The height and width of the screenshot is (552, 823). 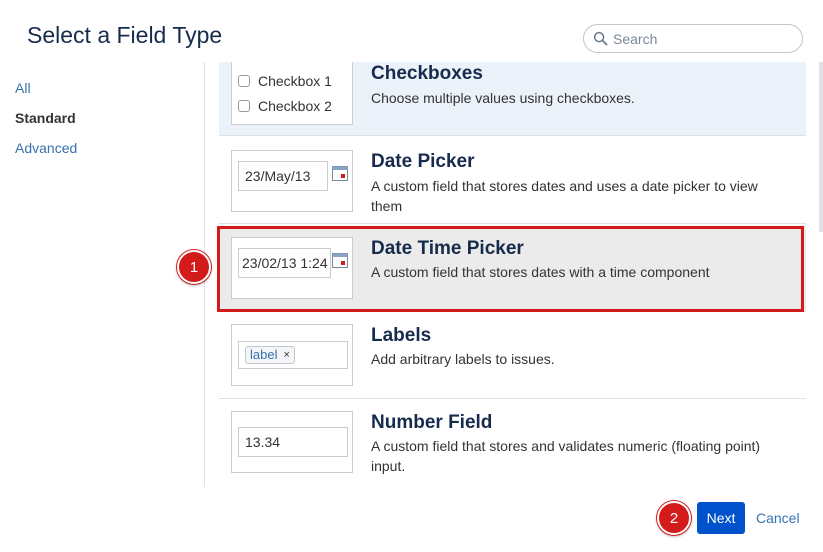 What do you see at coordinates (286, 355) in the screenshot?
I see `remove-label-icon: ×` at bounding box center [286, 355].